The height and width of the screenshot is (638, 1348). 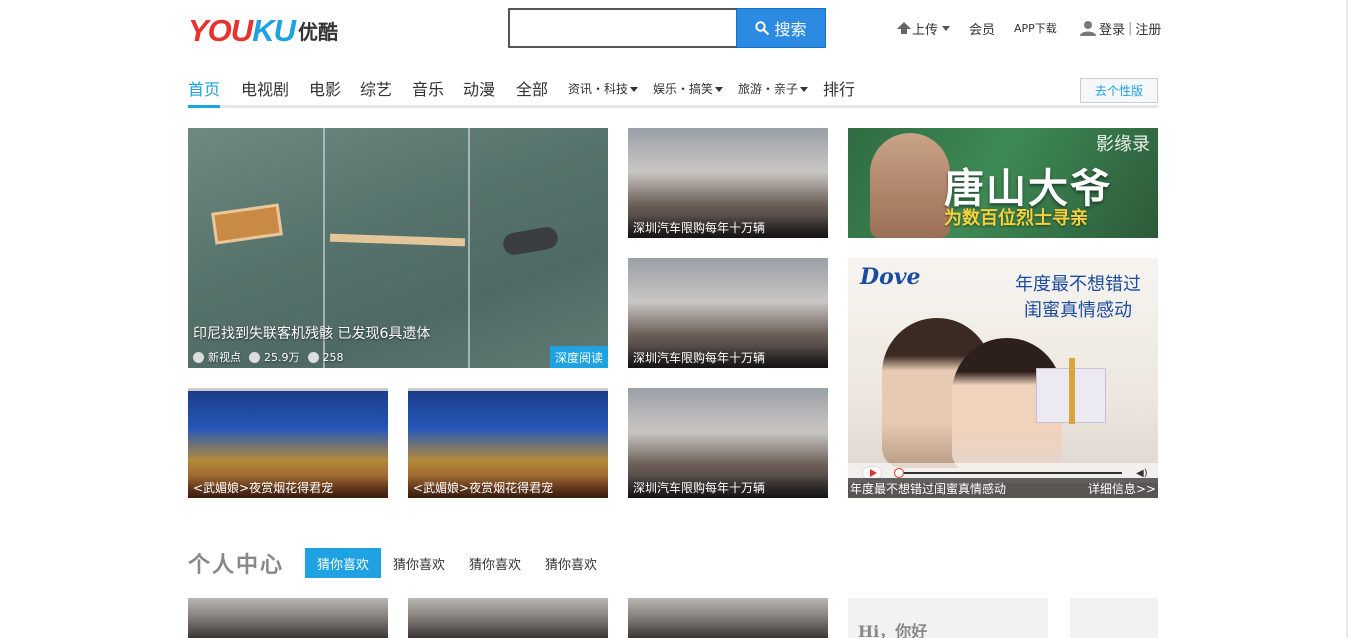 I want to click on tab-recommend-4: 猜你喜欢, so click(x=571, y=563).